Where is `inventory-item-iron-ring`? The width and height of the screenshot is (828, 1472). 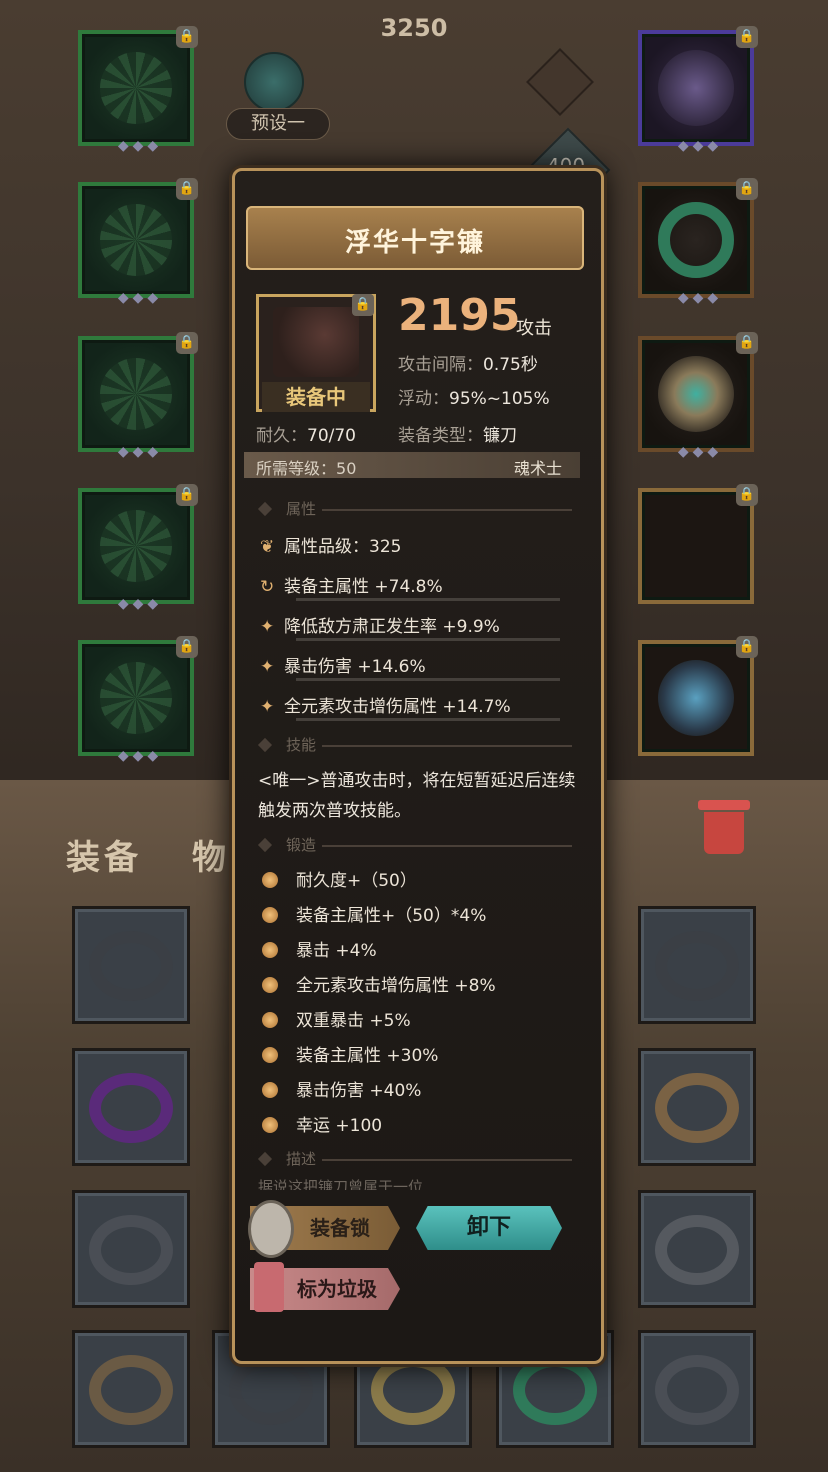 inventory-item-iron-ring is located at coordinates (697, 1249).